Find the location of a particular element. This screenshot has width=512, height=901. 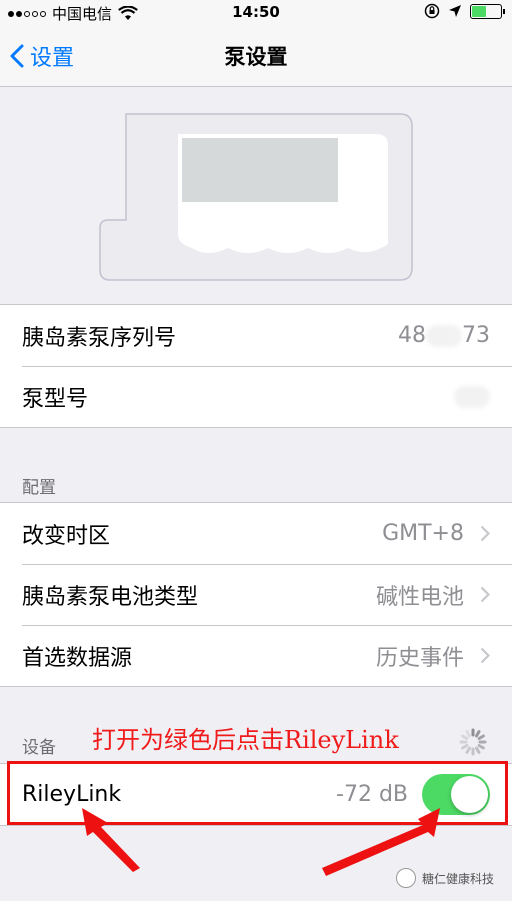

timezone-row: 改变时区 GMT+8 is located at coordinates (256, 533).